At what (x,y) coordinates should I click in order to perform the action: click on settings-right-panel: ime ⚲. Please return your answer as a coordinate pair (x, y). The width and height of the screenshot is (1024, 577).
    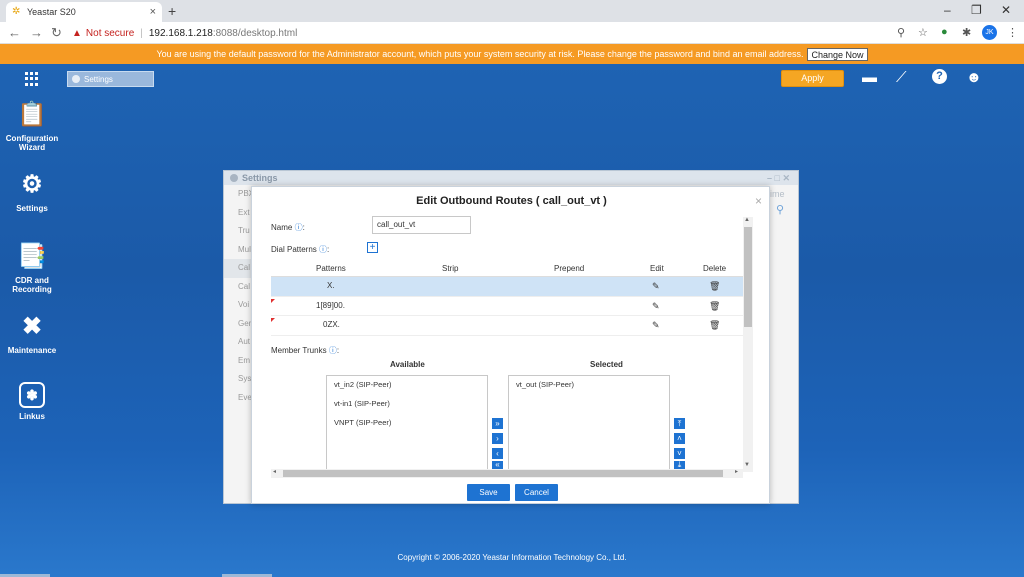
    Looking at the image, I should click on (785, 200).